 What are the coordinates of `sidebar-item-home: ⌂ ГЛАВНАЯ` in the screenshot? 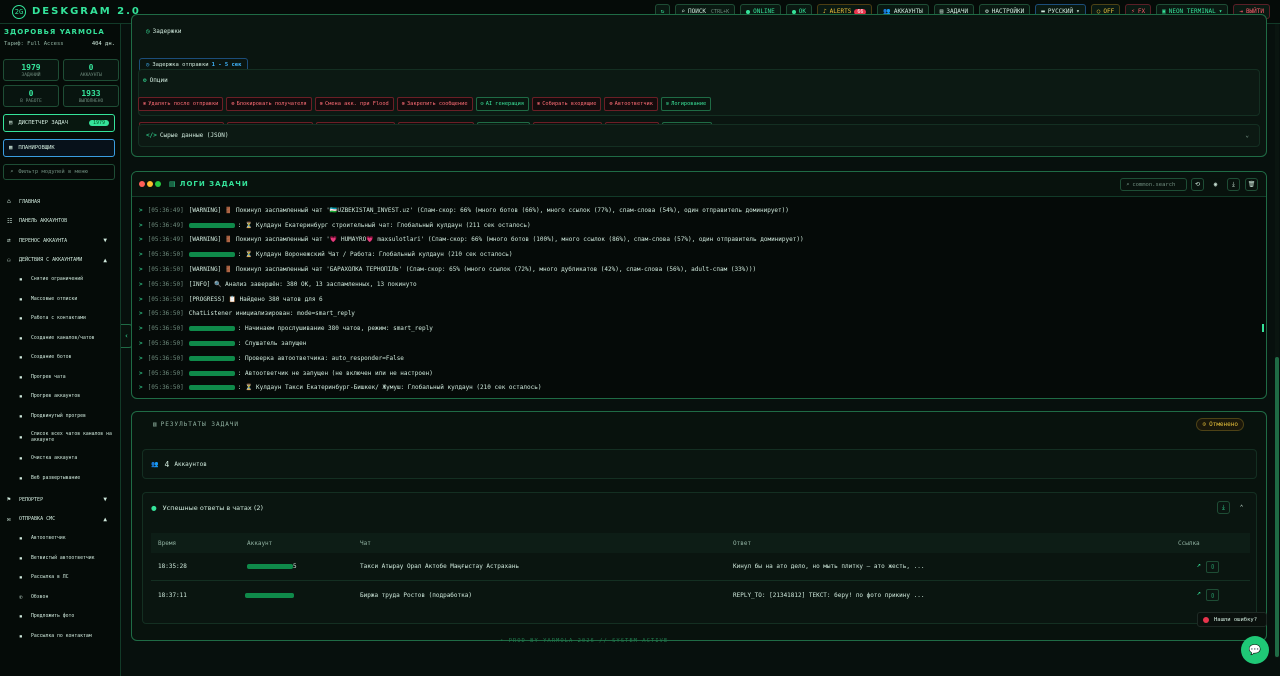 It's located at (60, 202).